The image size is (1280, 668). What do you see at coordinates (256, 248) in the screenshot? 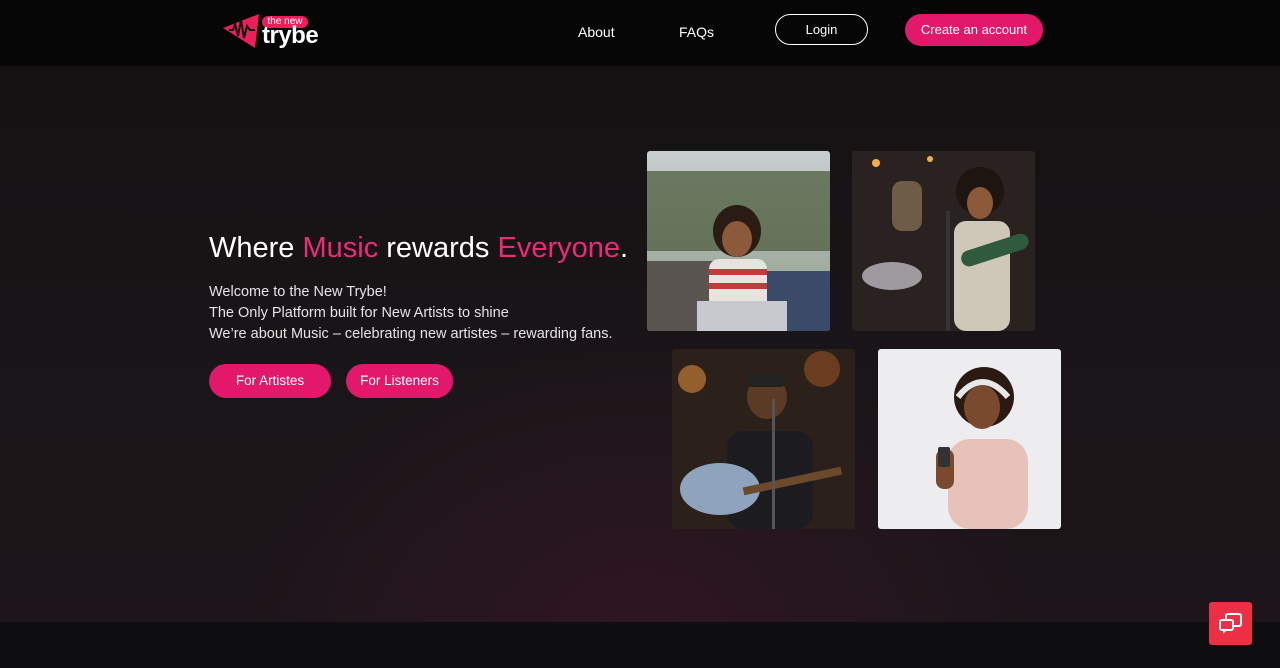
I see `headline-part-1: Where` at bounding box center [256, 248].